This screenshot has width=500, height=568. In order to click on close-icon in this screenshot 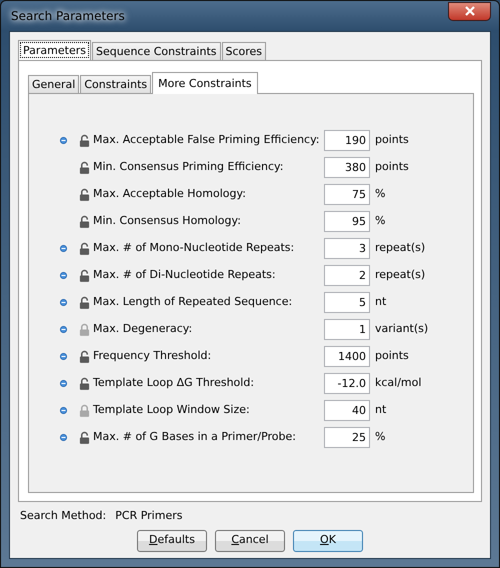, I will do `click(470, 11)`.